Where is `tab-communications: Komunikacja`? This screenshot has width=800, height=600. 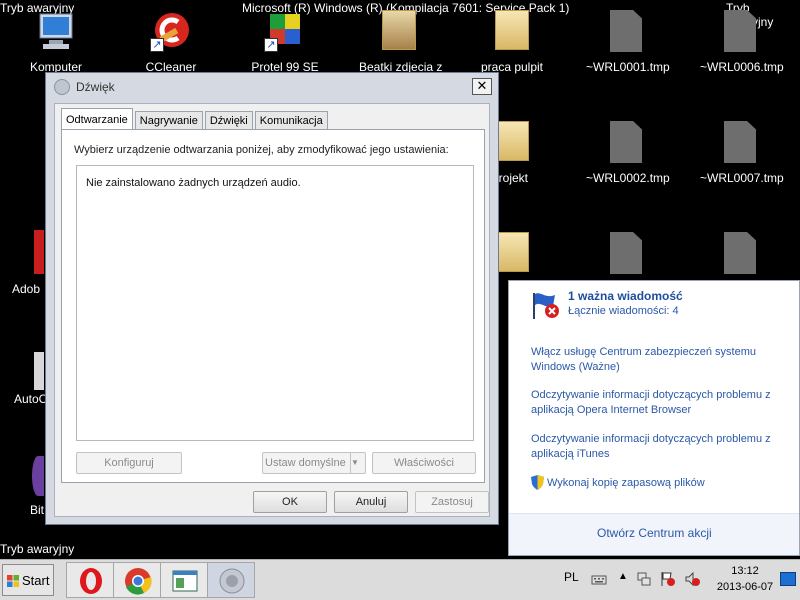
tab-communications: Komunikacja is located at coordinates (291, 120).